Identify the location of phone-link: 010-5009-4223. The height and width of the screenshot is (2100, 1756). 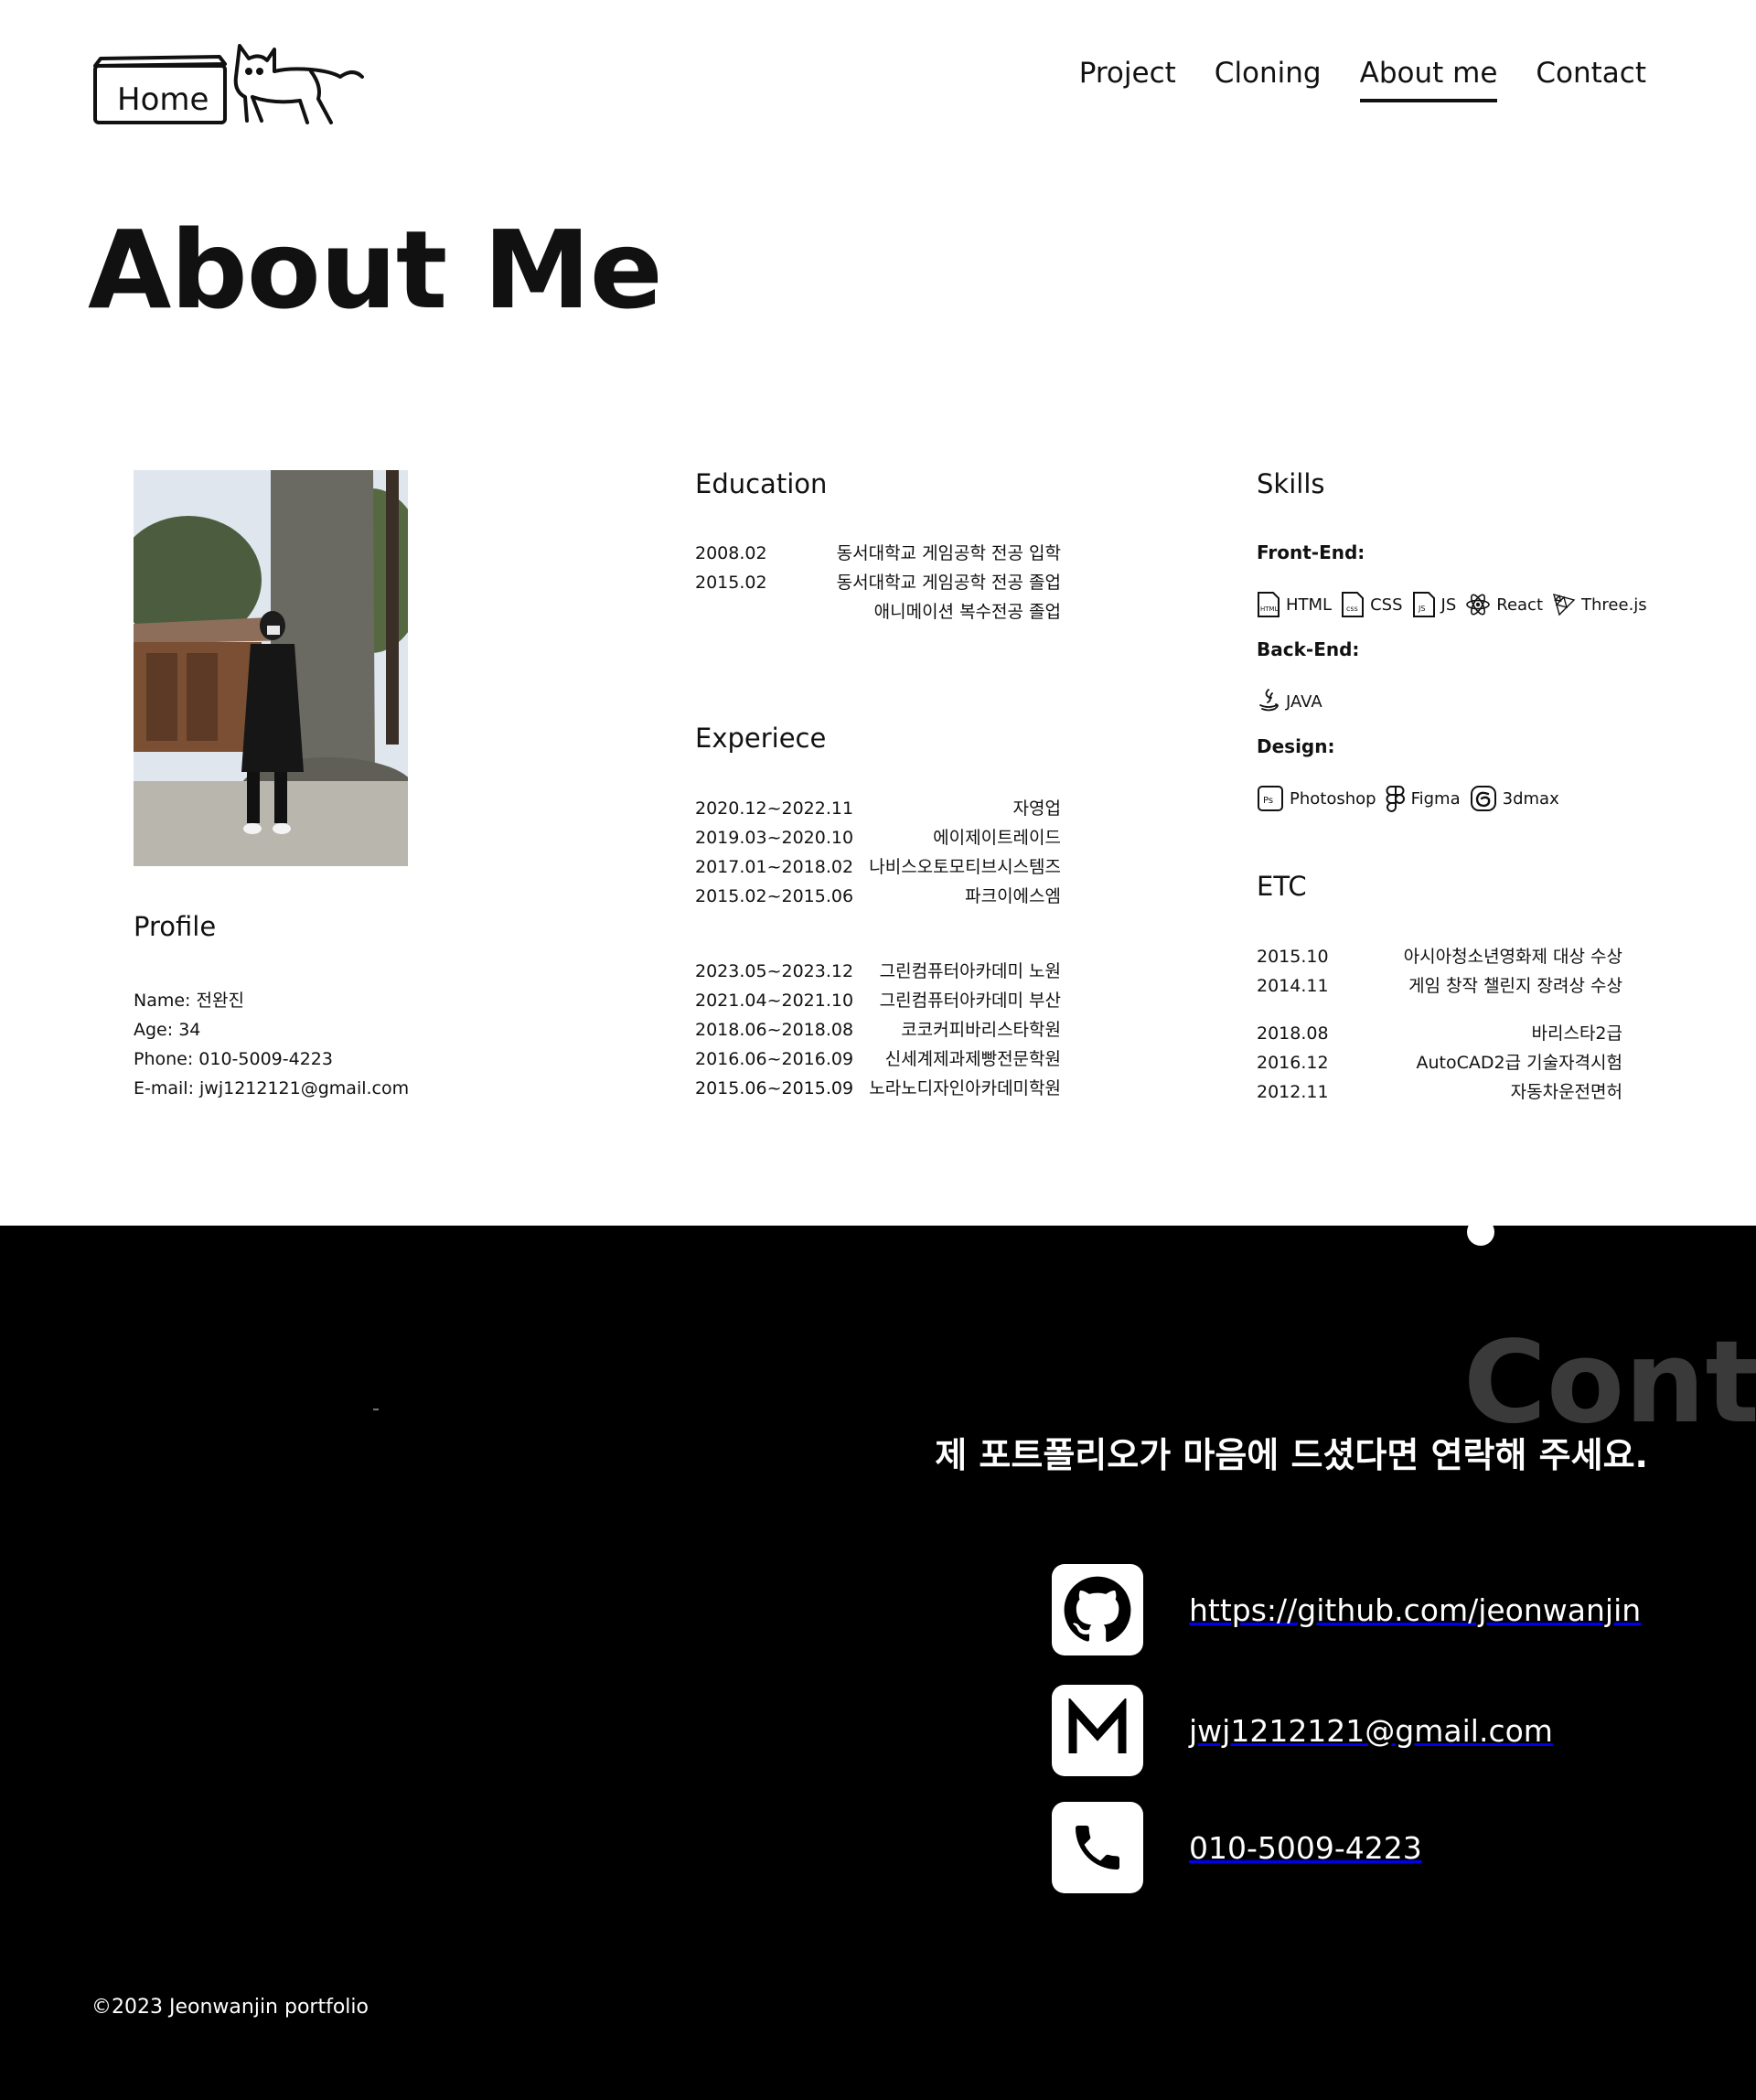
(1237, 1847).